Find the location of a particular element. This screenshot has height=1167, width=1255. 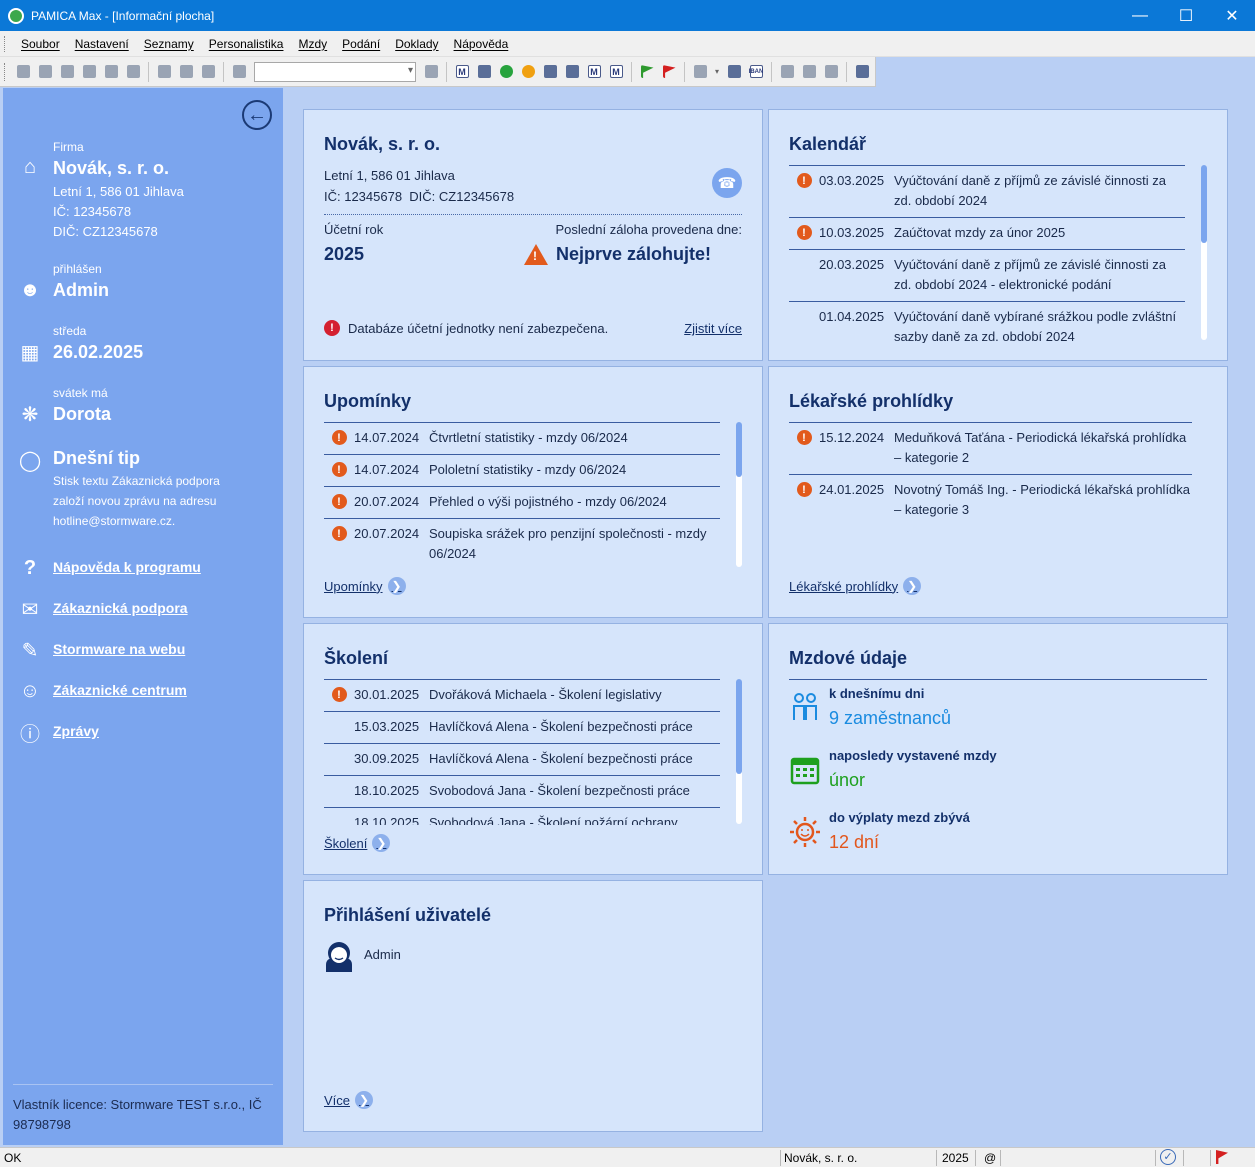

window-list-icon is located at coordinates (809, 72).